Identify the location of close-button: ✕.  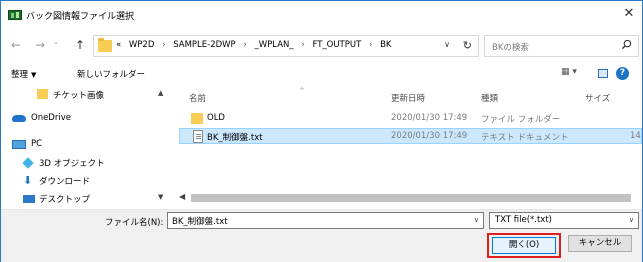
(629, 15).